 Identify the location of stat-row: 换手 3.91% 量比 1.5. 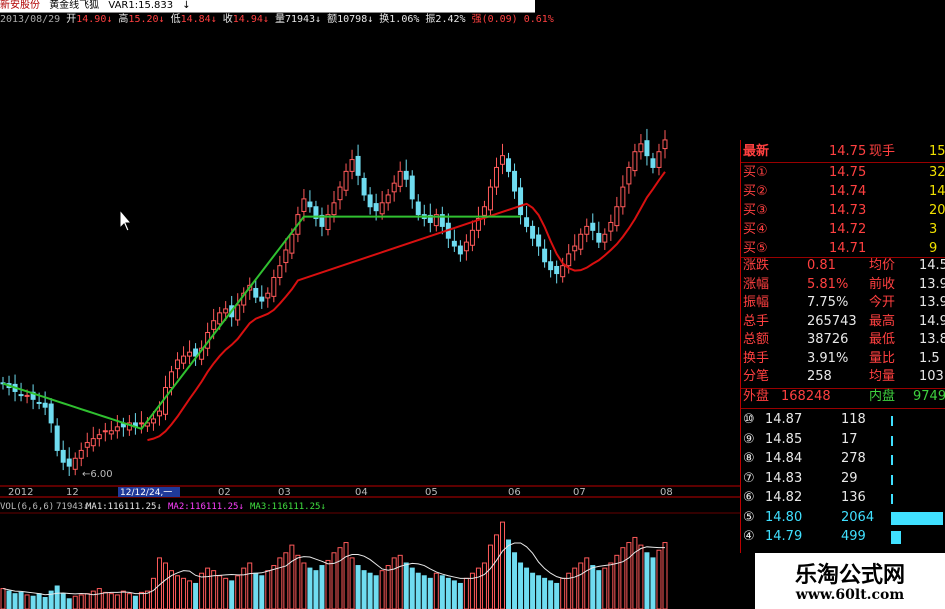
(843, 359).